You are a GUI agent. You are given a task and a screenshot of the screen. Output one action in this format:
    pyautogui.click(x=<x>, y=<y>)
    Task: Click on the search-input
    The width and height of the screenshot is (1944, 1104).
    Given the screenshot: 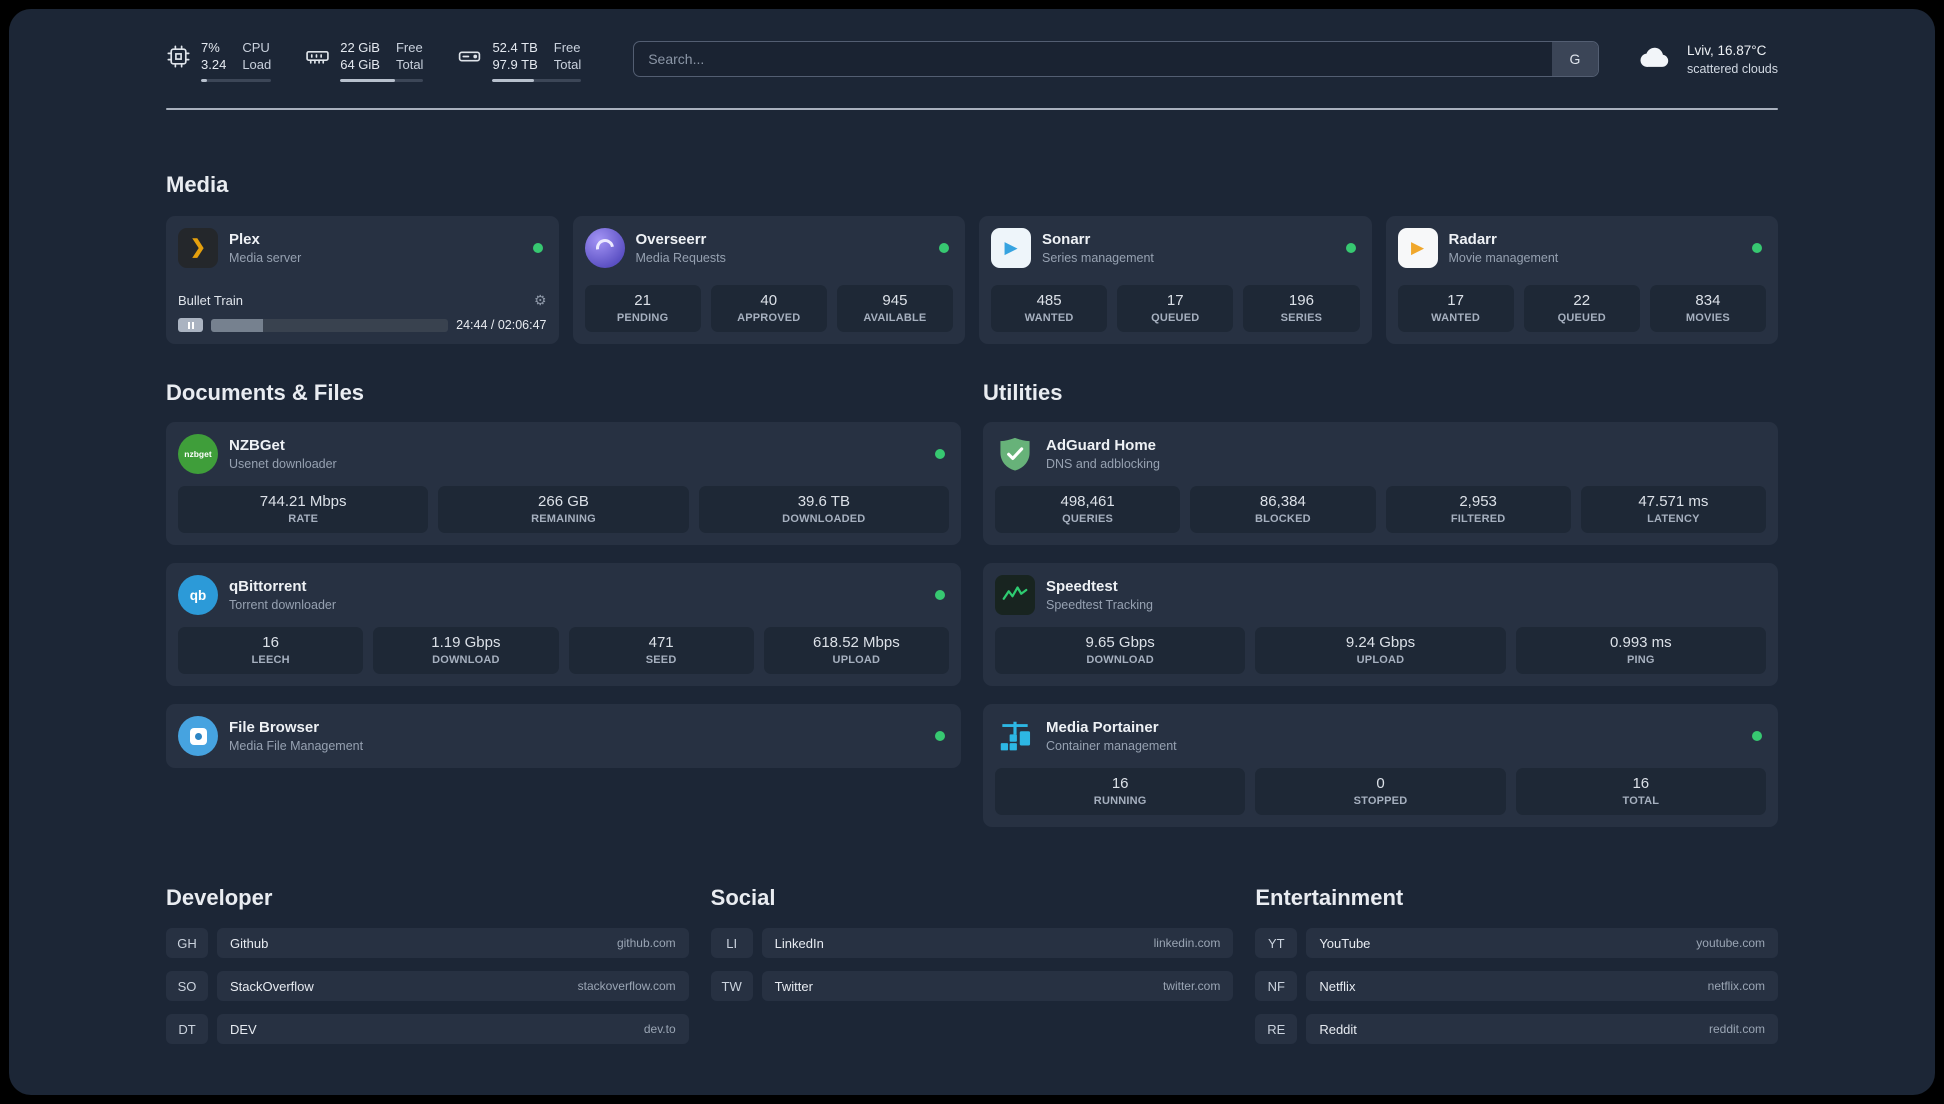 What is the action you would take?
    pyautogui.click(x=1093, y=59)
    